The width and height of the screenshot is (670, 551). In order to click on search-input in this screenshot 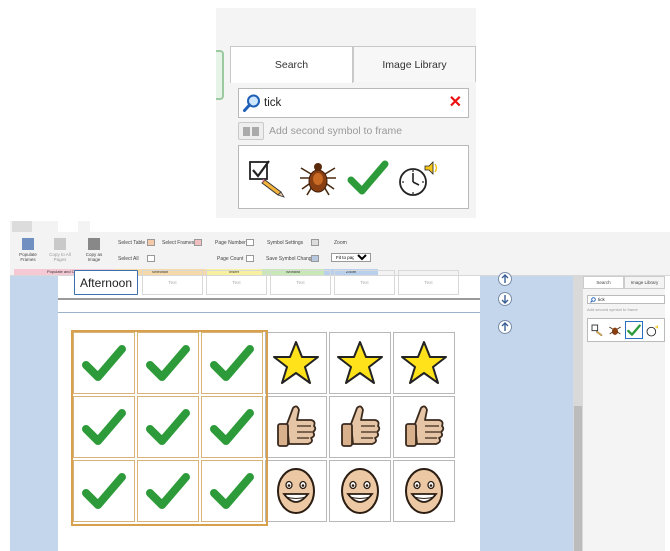, I will do `click(354, 103)`.